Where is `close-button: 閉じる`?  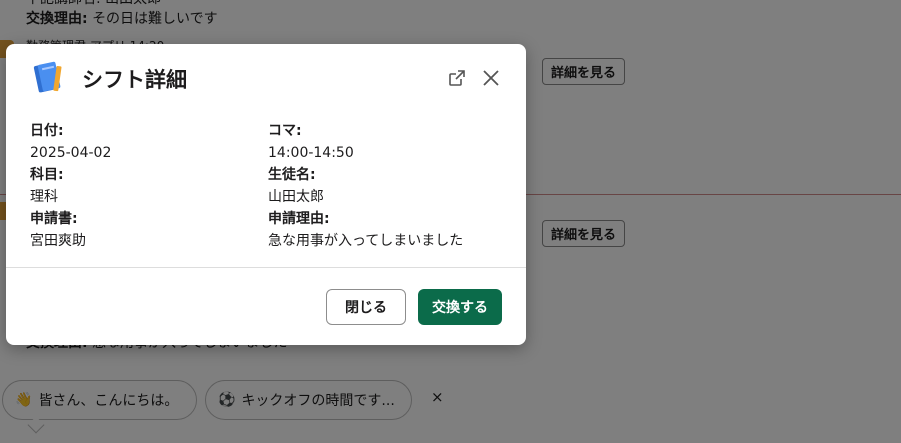
close-button: 閉じる is located at coordinates (366, 307).